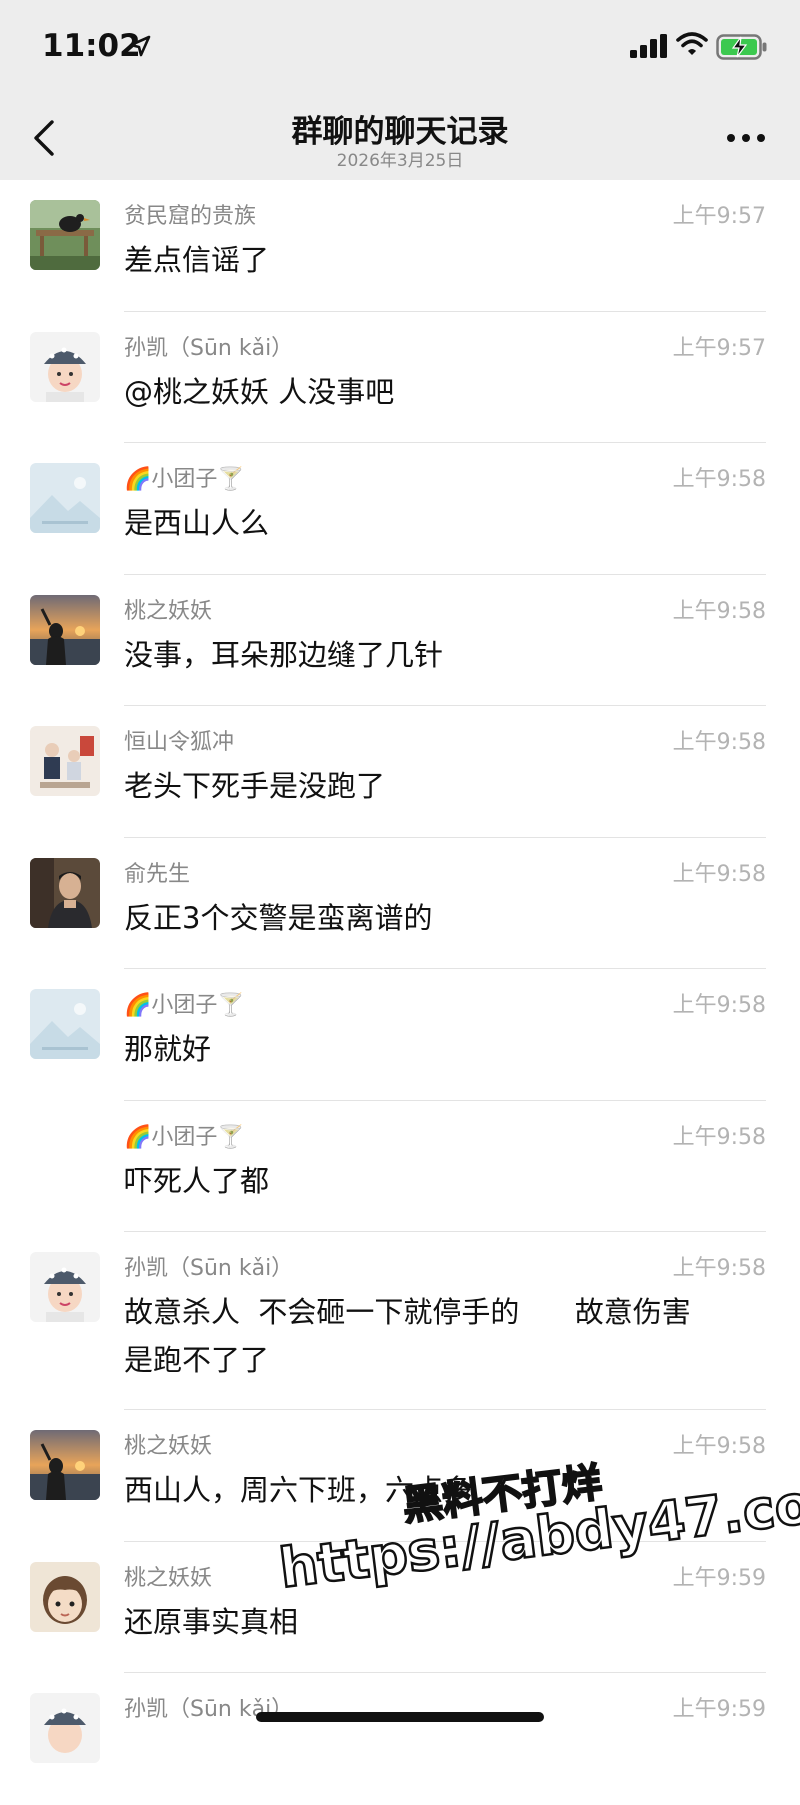 The image size is (800, 1805). I want to click on list-item: 恒山令狐冲 上午9:58 老头下死手是没跑了, so click(400, 772).